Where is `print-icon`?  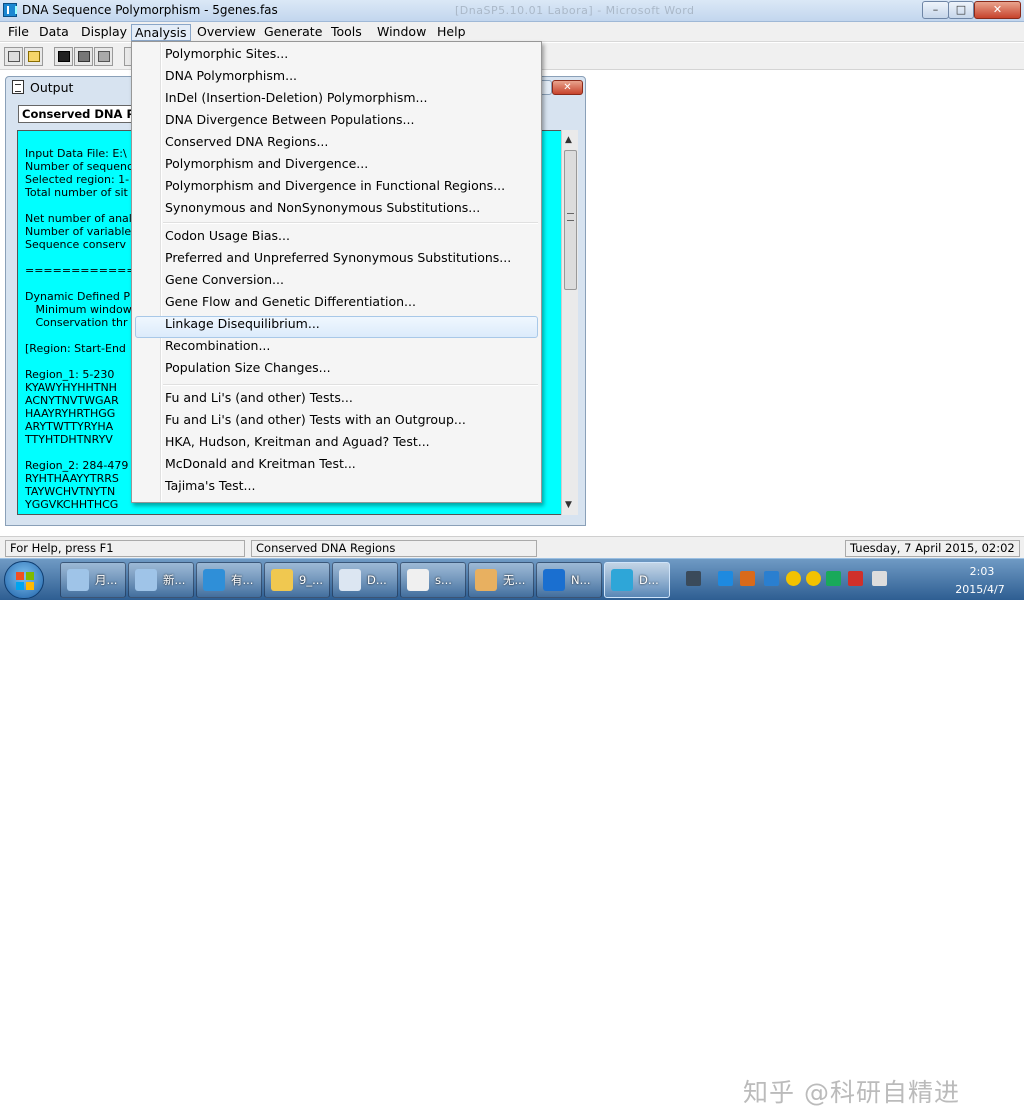
print-icon is located at coordinates (83, 56).